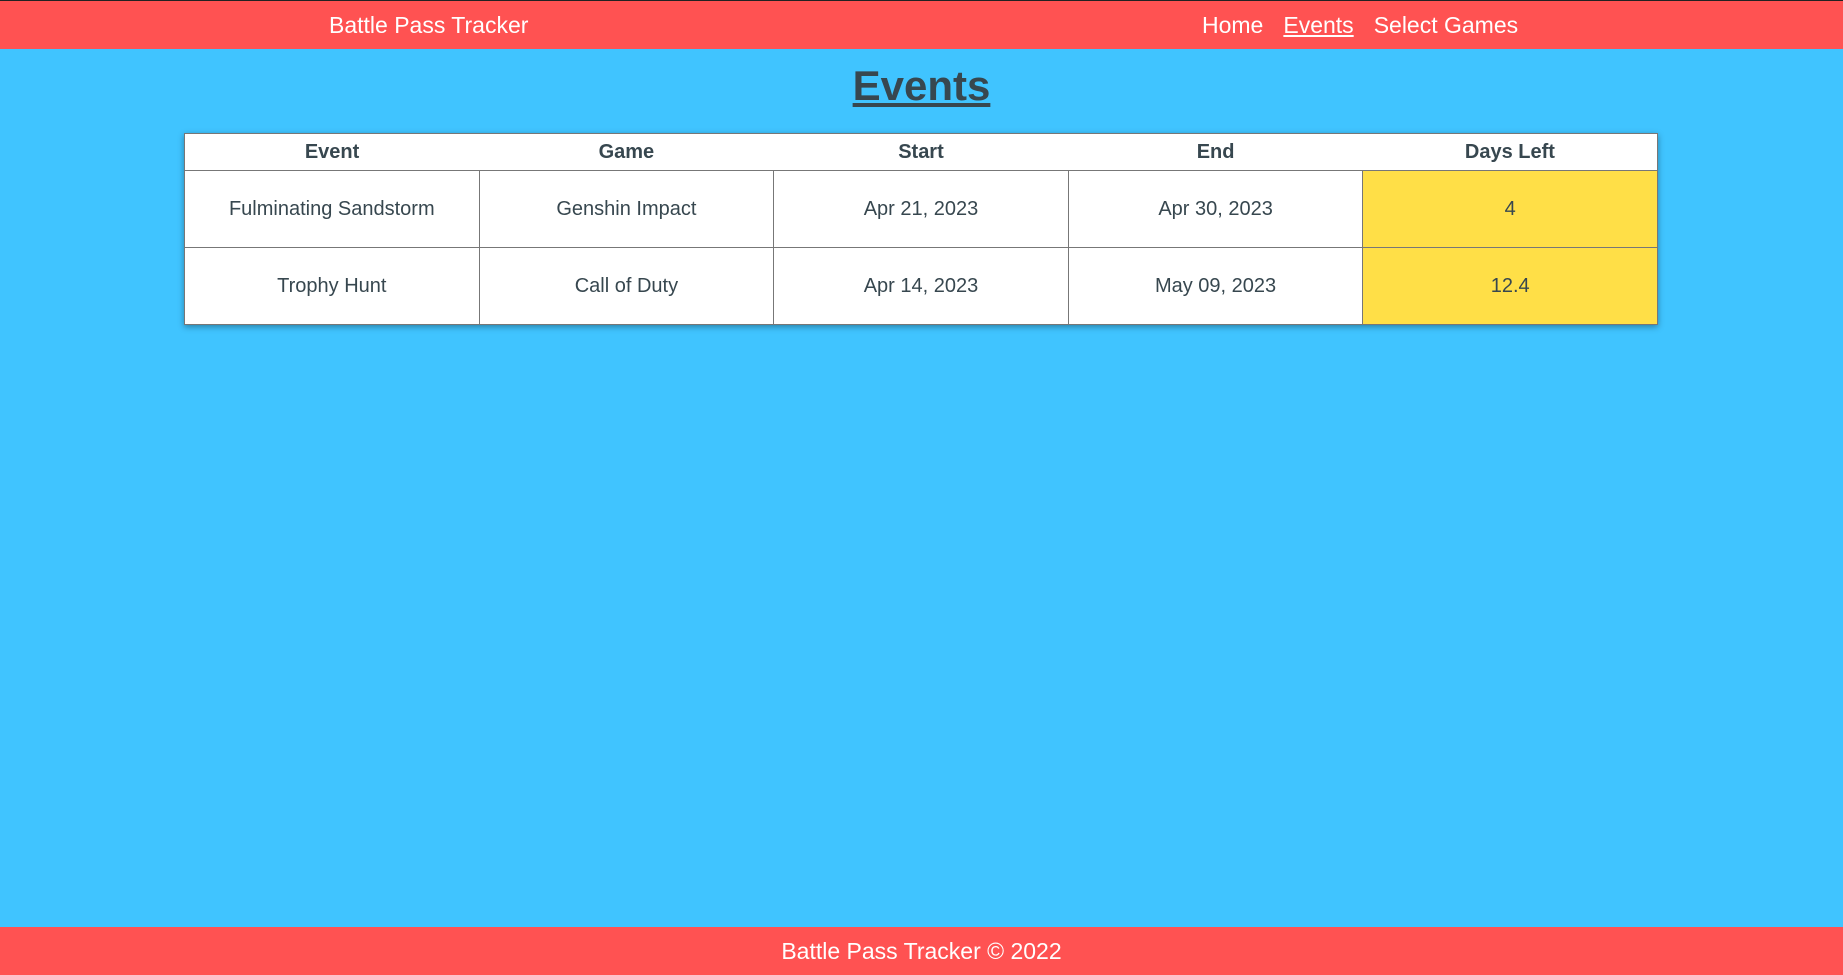 This screenshot has height=975, width=1843. What do you see at coordinates (921, 951) in the screenshot?
I see `page-footer: Battle Pass Tracker © 2022` at bounding box center [921, 951].